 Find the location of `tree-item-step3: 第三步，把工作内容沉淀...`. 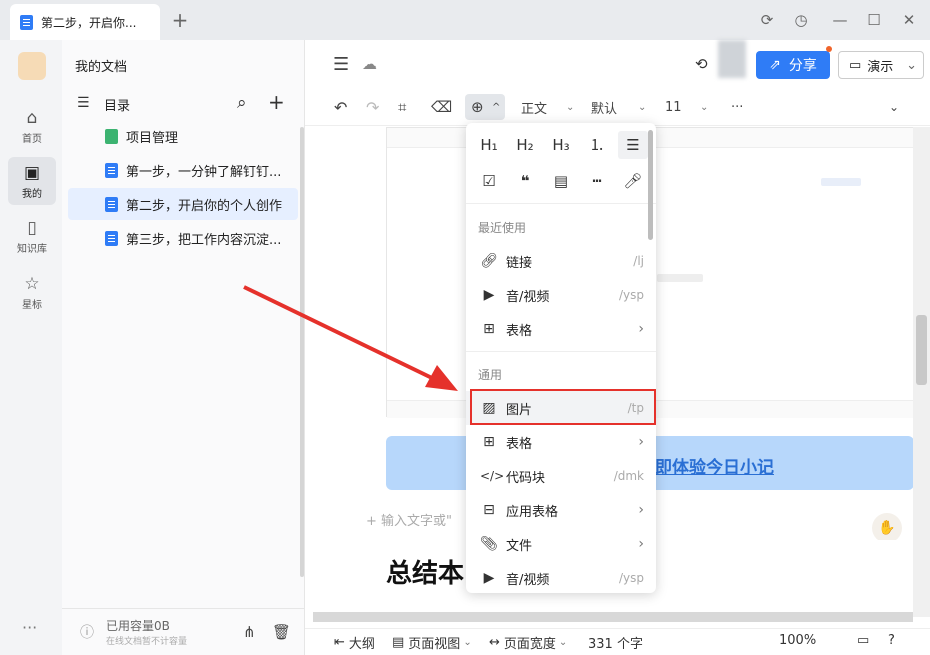

tree-item-step3: 第三步，把工作内容沉淀... is located at coordinates (183, 238).